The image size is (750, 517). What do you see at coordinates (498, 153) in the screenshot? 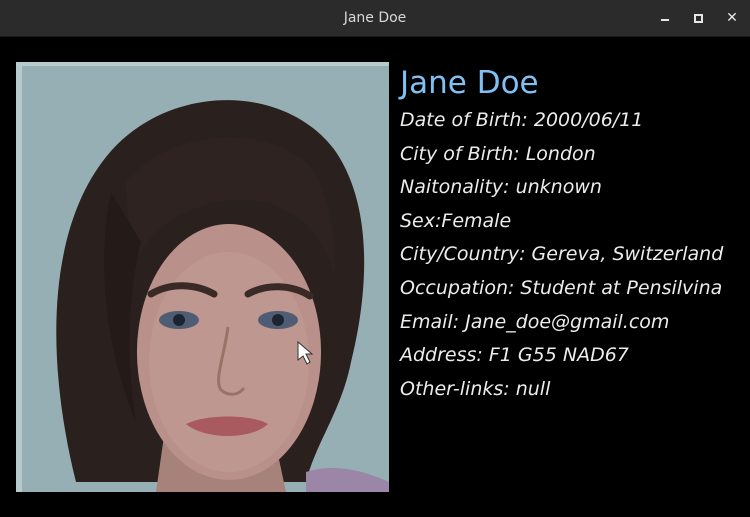
I see `field-city-of-birth: City of Birth: London` at bounding box center [498, 153].